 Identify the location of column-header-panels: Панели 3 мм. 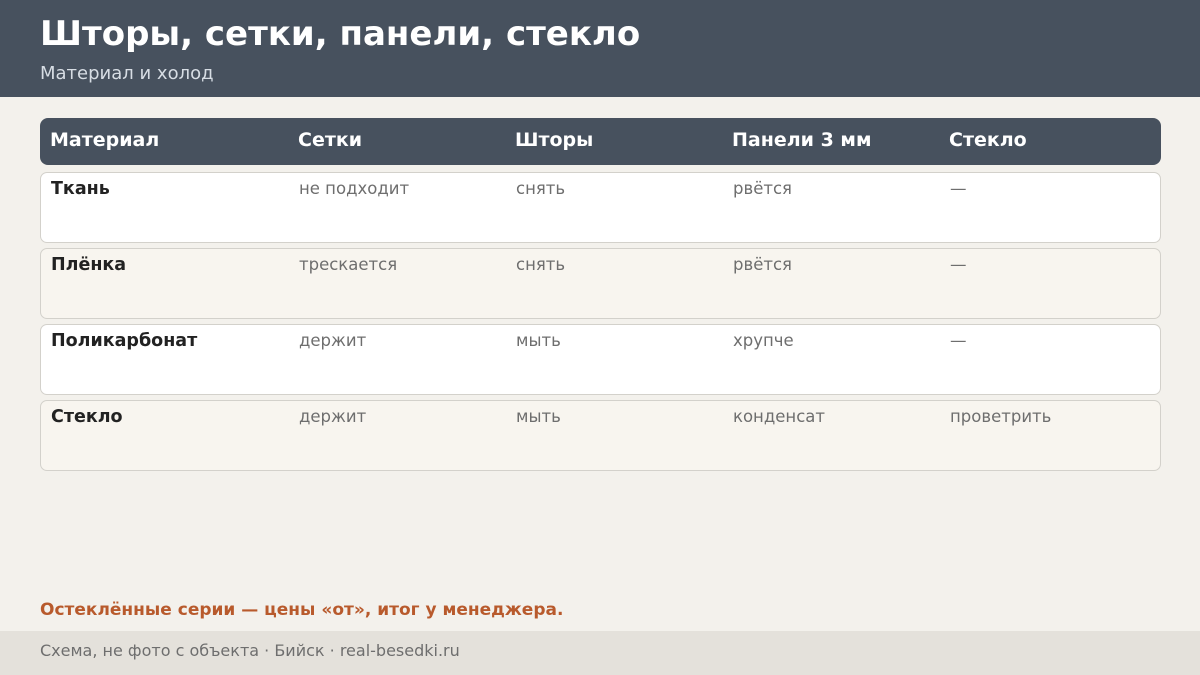
(802, 140).